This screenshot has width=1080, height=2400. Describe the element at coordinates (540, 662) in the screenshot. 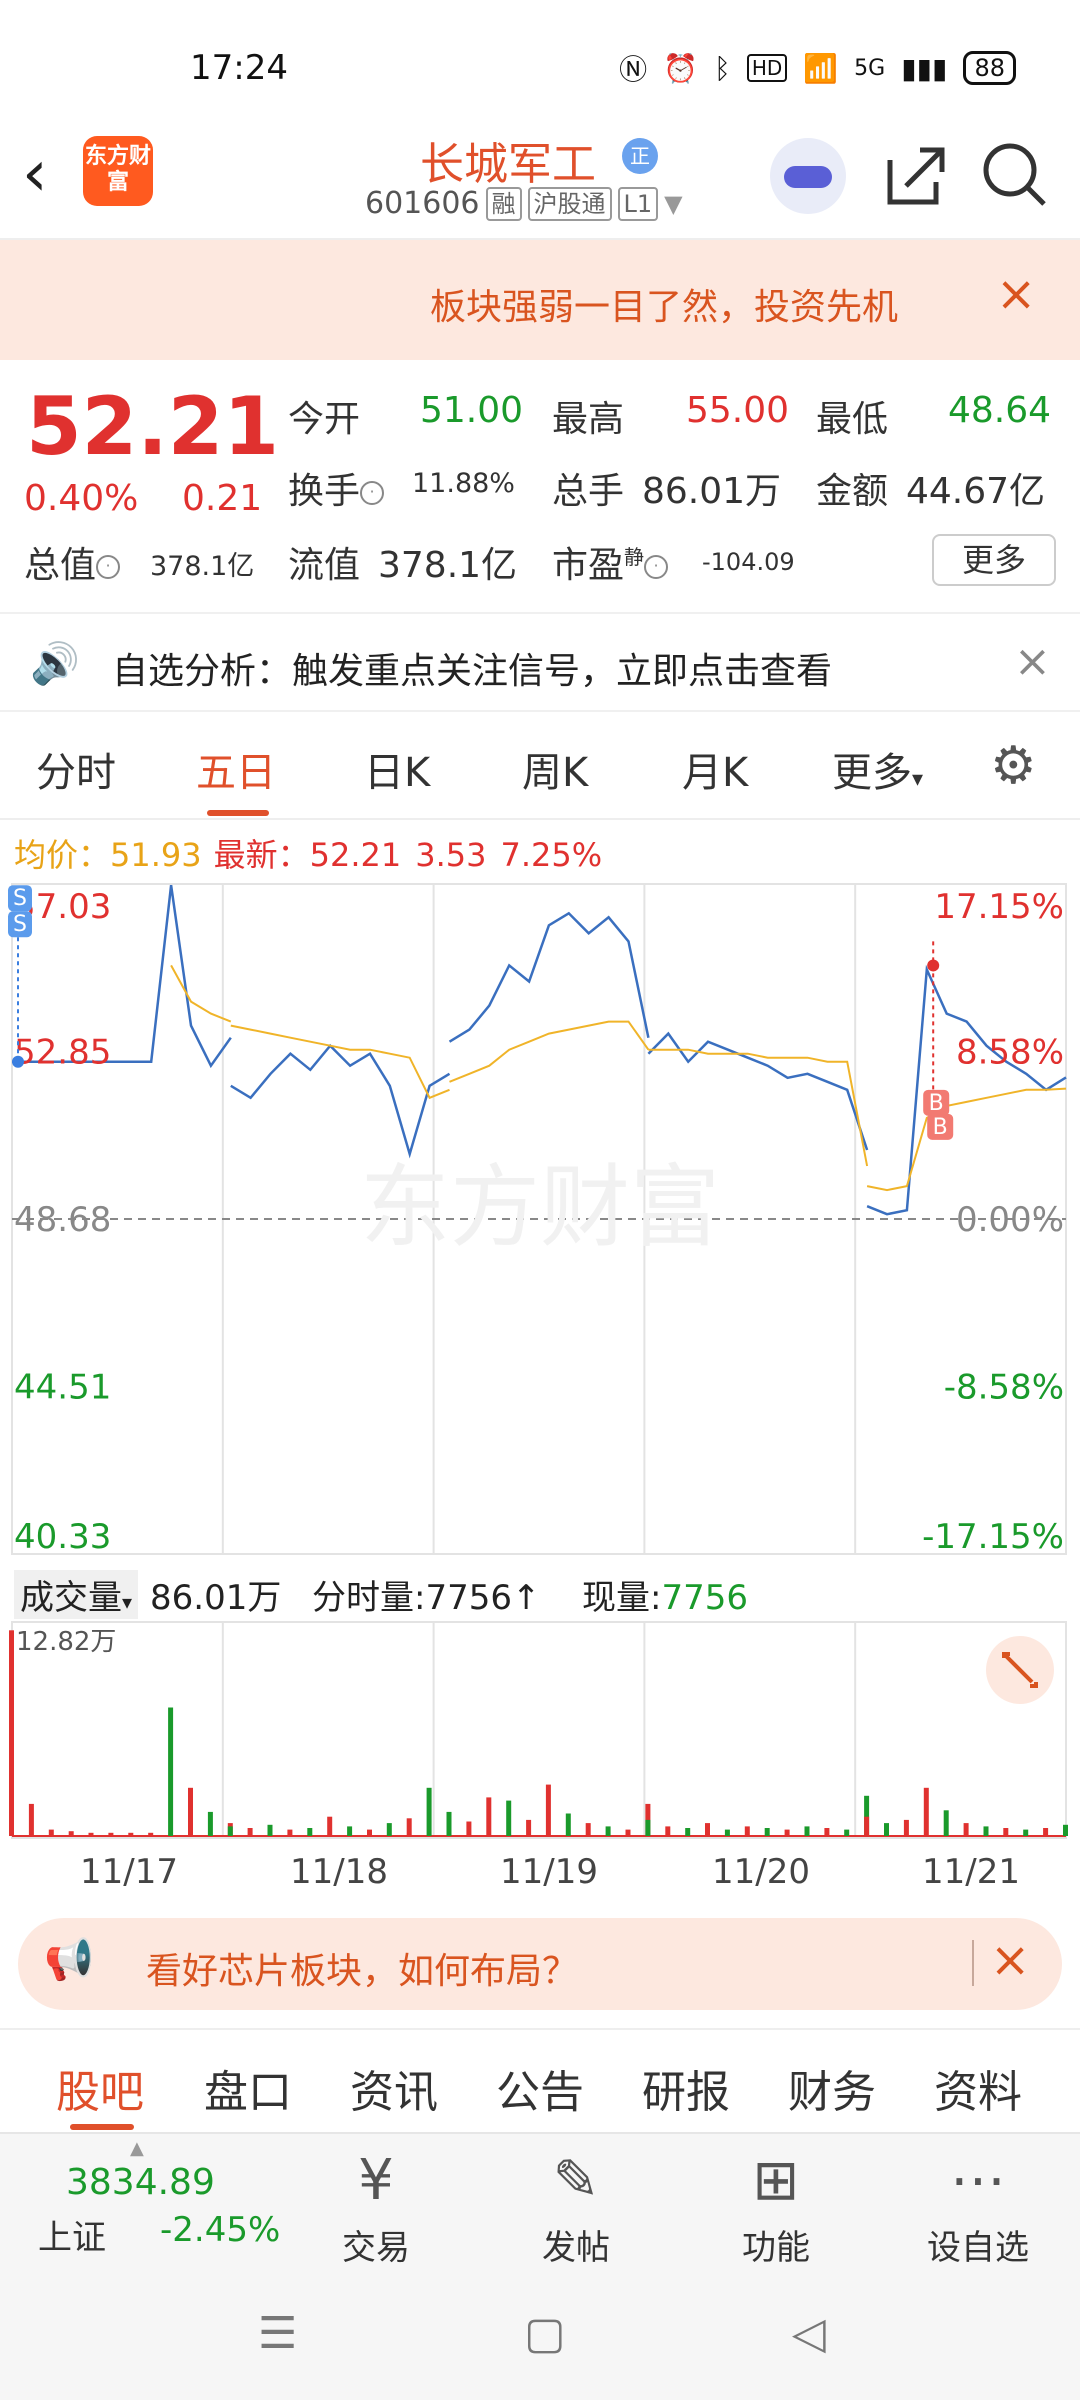

I see `analysis-bar: 🔊 自选分析：触发重点关注信号，立即点击查看 ×` at that location.